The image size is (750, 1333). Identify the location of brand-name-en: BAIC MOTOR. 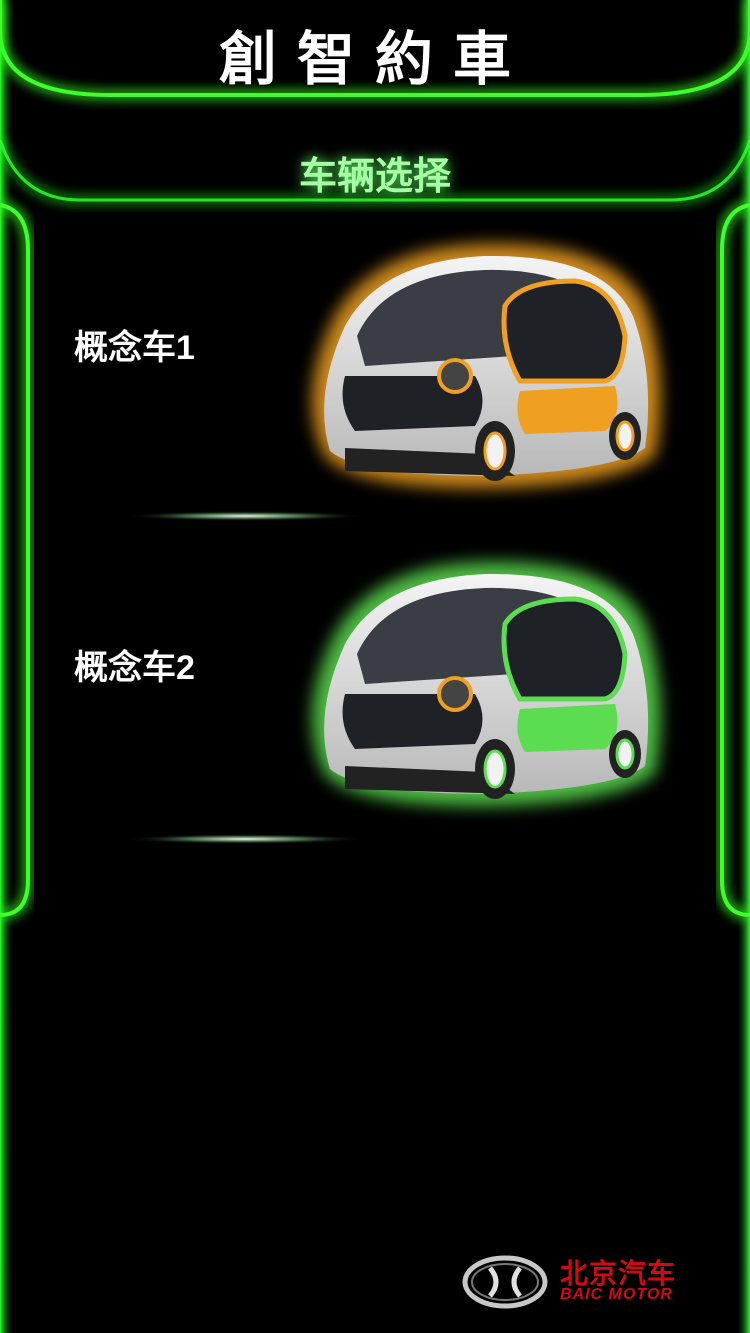
(616, 1294).